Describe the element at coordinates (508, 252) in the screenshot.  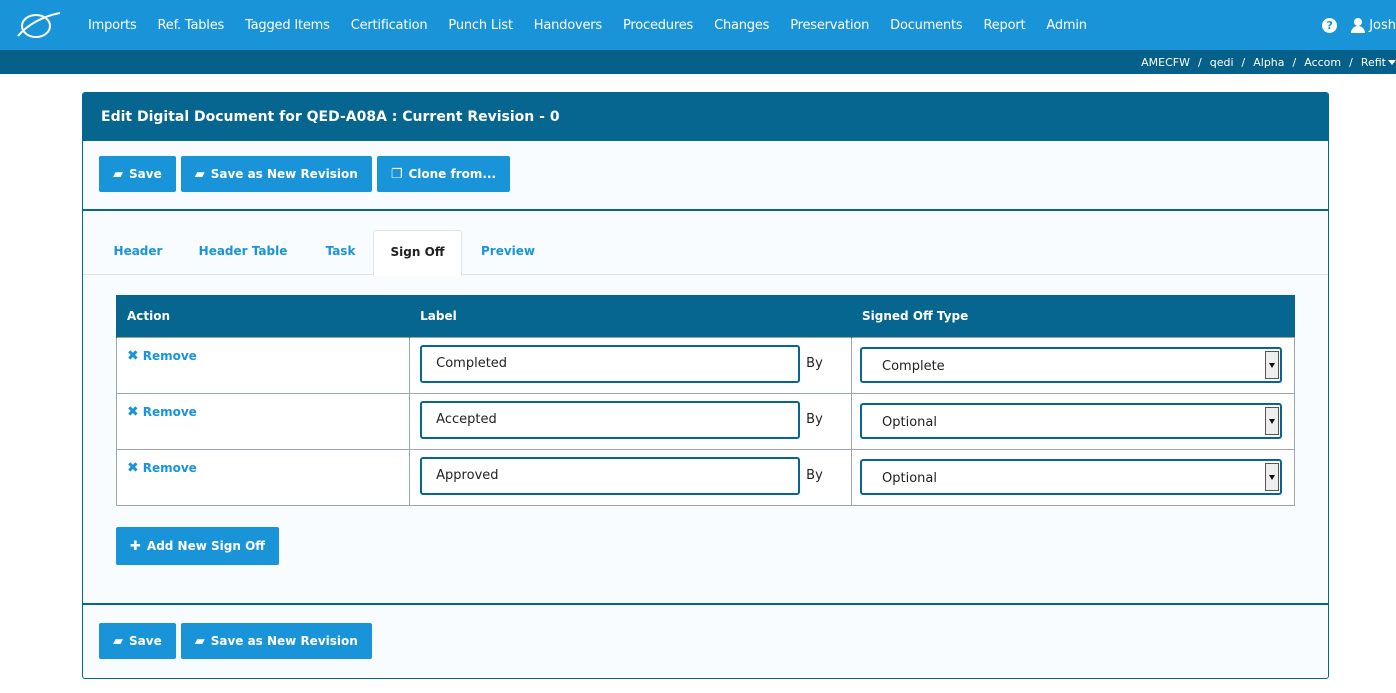
I see `tab-preview: Preview` at that location.